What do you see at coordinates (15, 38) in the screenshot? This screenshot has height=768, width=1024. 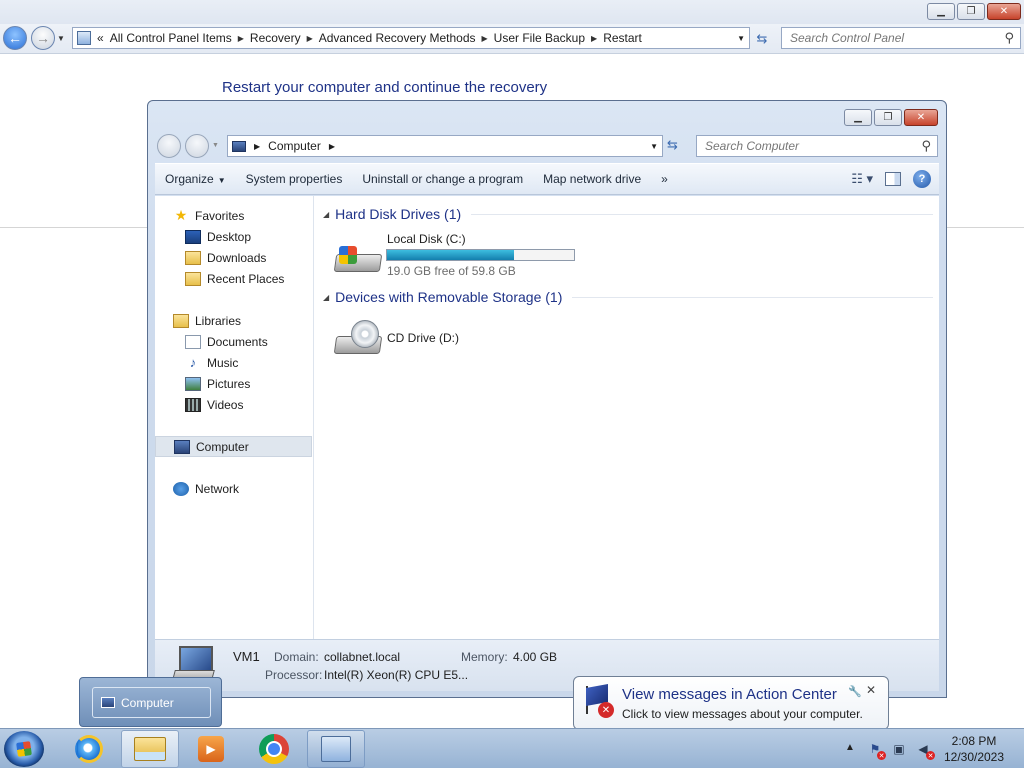 I see `back-button: ←` at bounding box center [15, 38].